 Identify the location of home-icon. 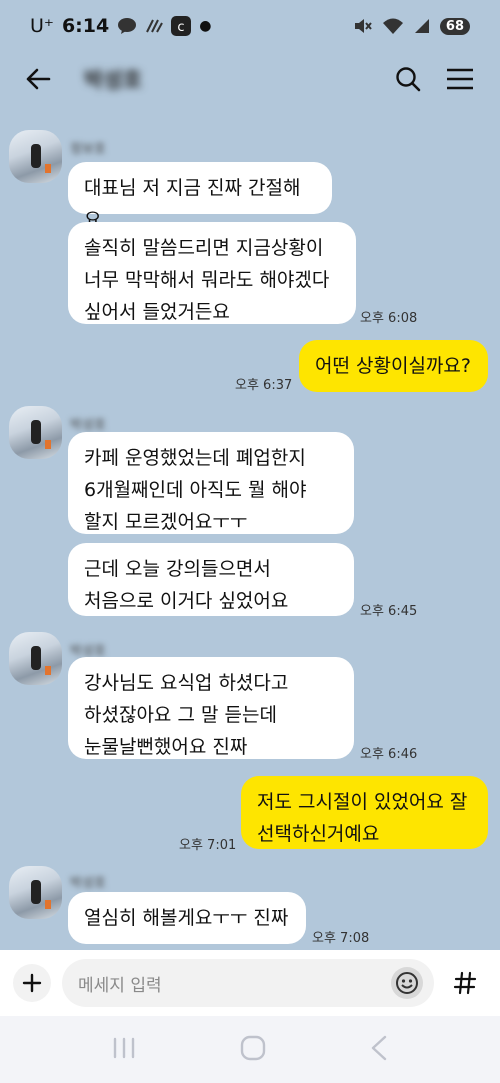
(253, 1047).